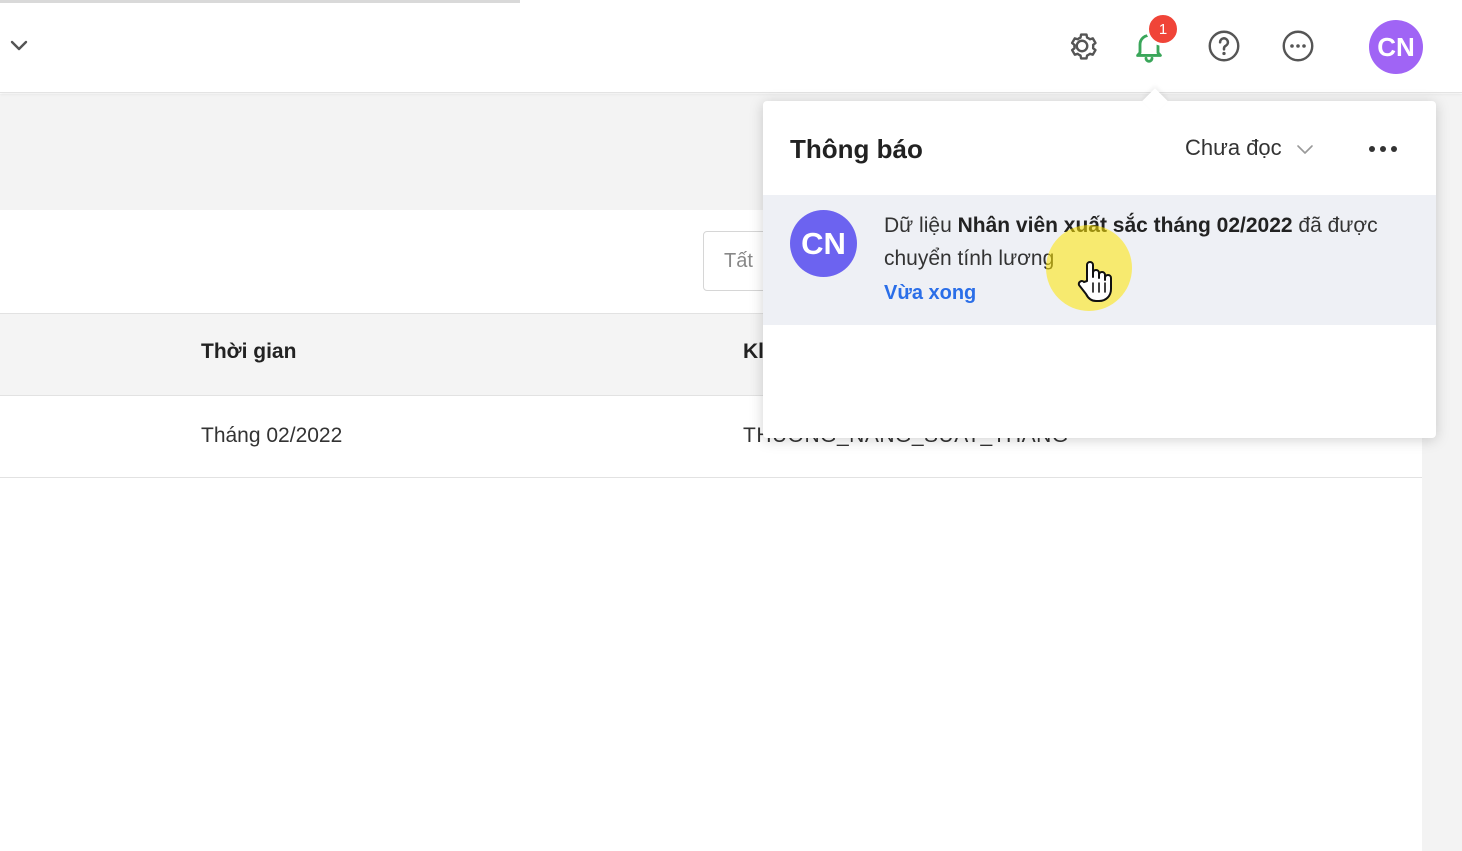  I want to click on notification-time: Vừa xong, so click(930, 293).